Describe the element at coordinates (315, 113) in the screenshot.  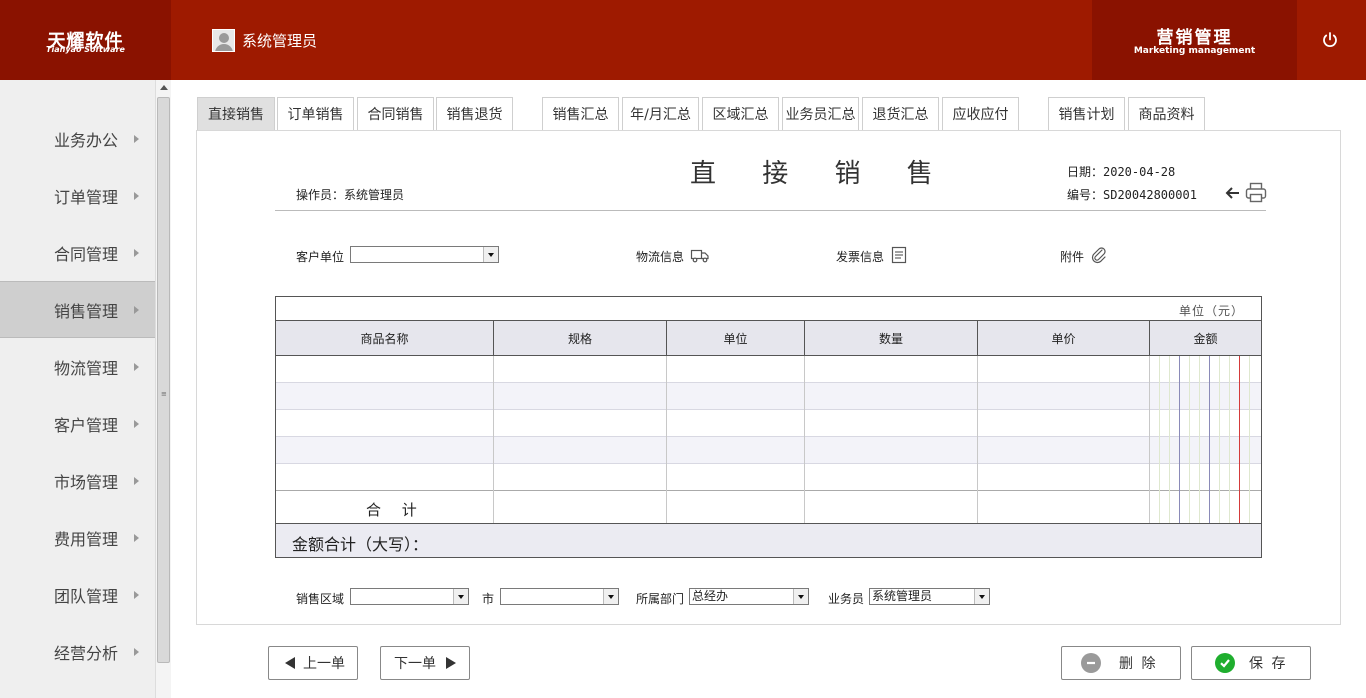
I see `tab-order-sales: 订单销售` at that location.